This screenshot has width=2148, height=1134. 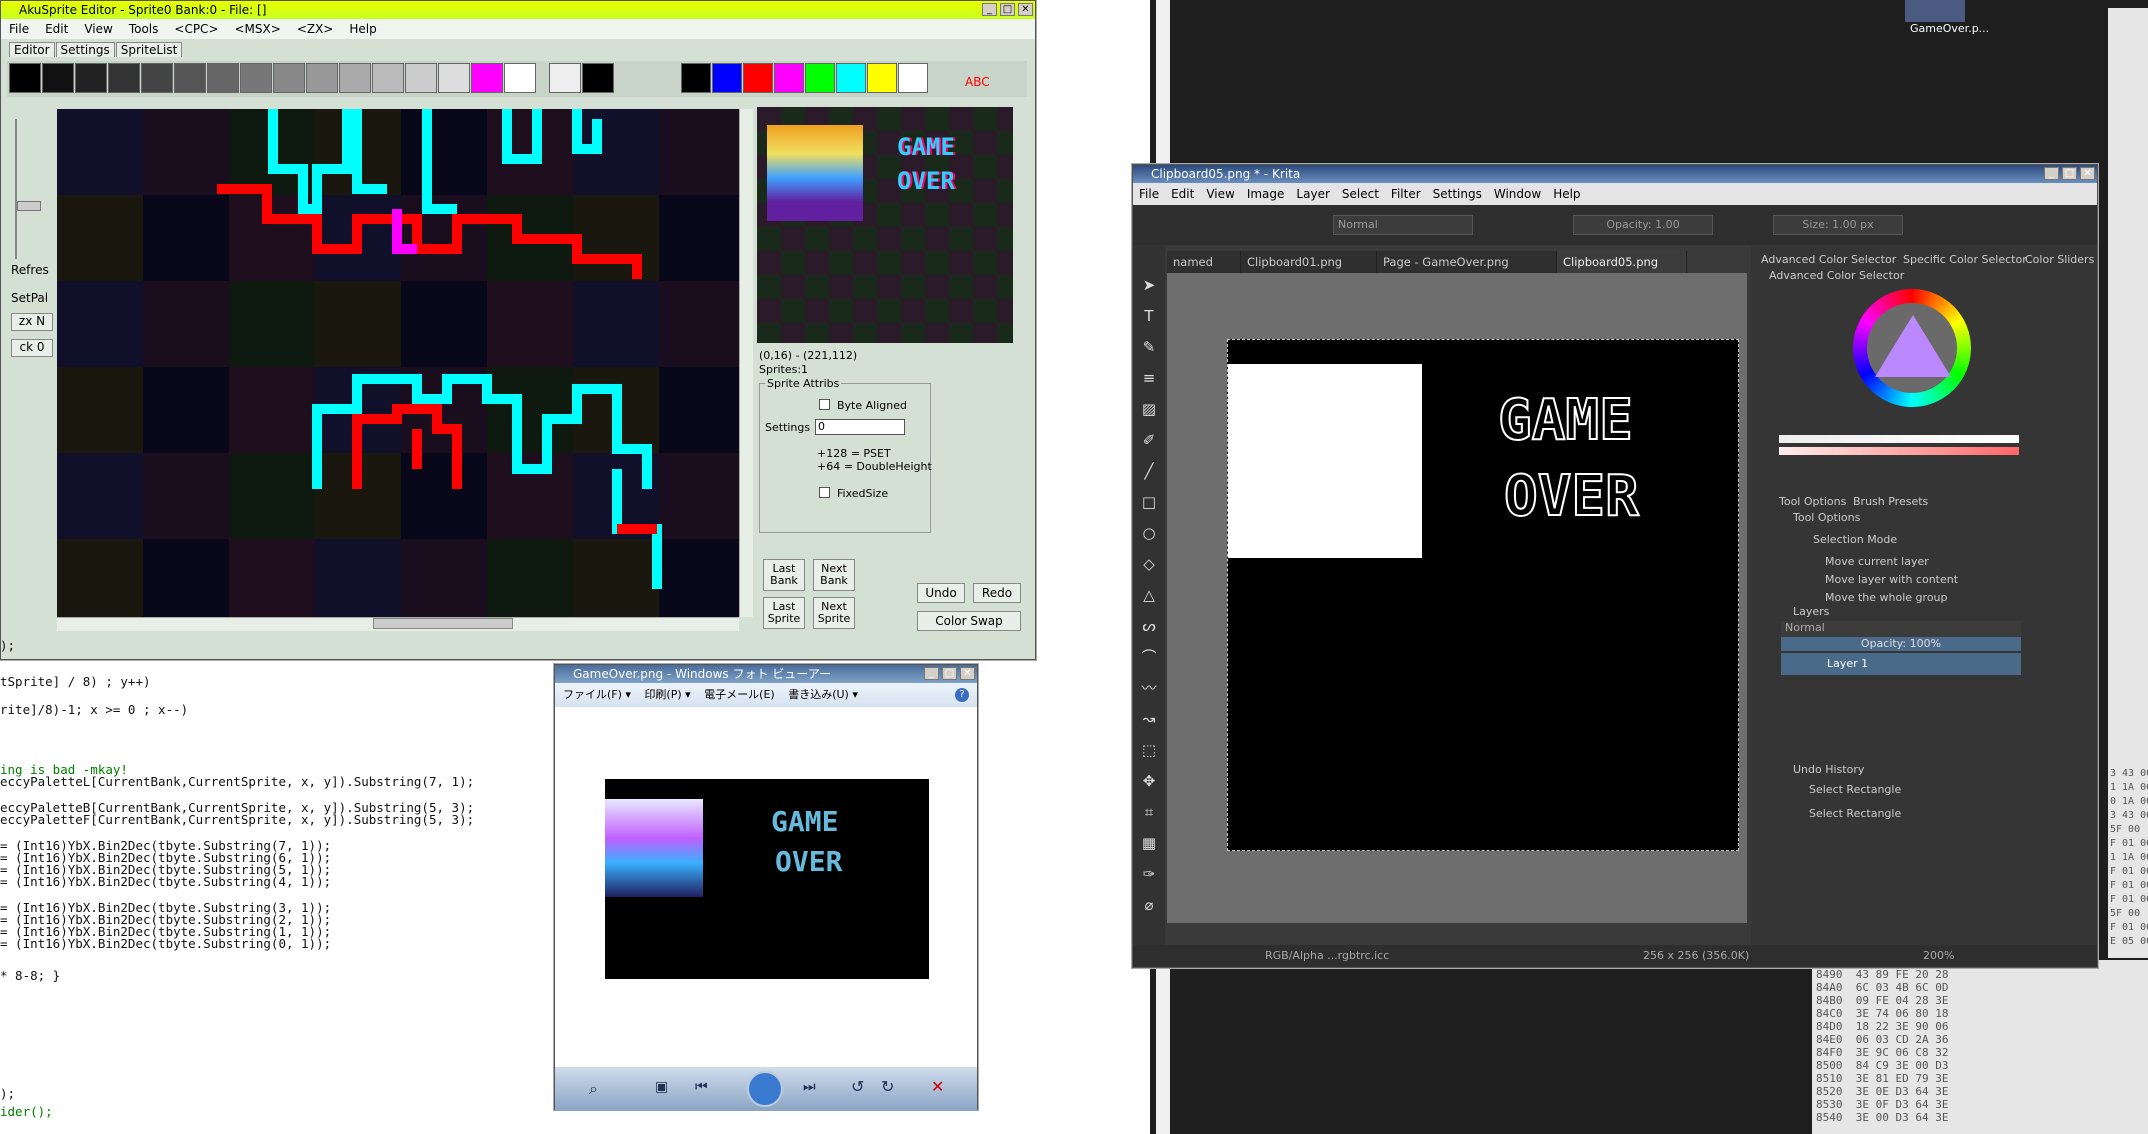 What do you see at coordinates (149, 49) in the screenshot?
I see `tab-spritelist: SpriteList` at bounding box center [149, 49].